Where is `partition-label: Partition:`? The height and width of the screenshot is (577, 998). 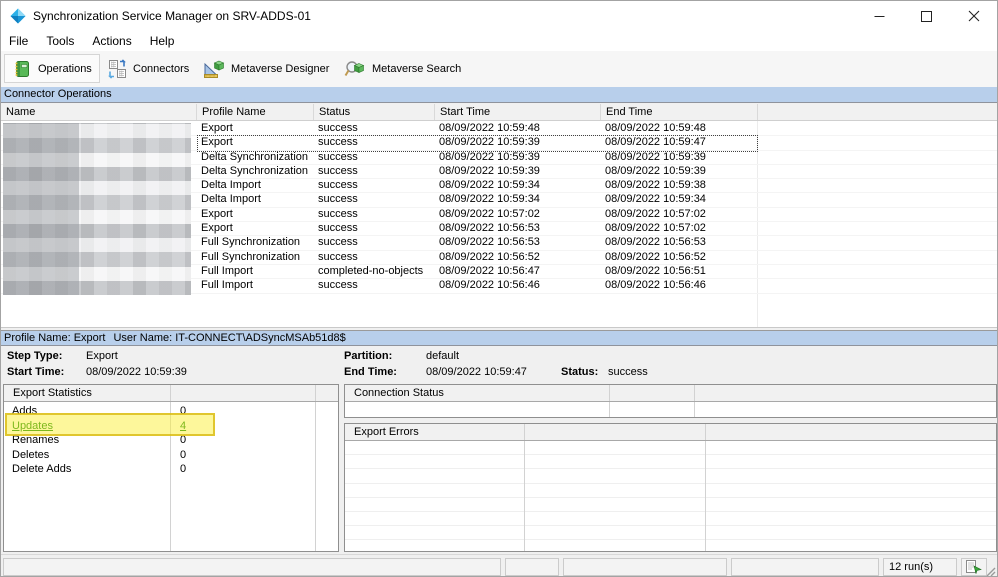
partition-label: Partition: is located at coordinates (368, 356).